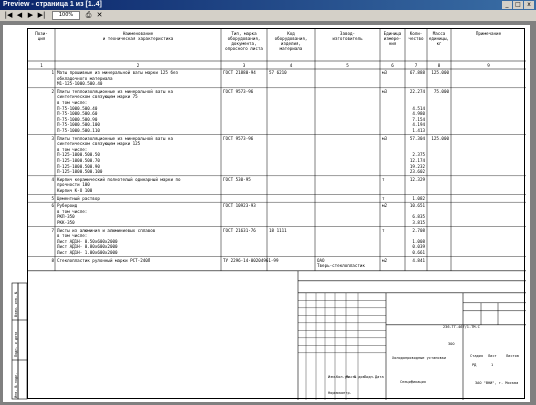 This screenshot has width=536, height=405. What do you see at coordinates (451, 344) in the screenshot?
I see `stamp-object-title: ЗОО` at bounding box center [451, 344].